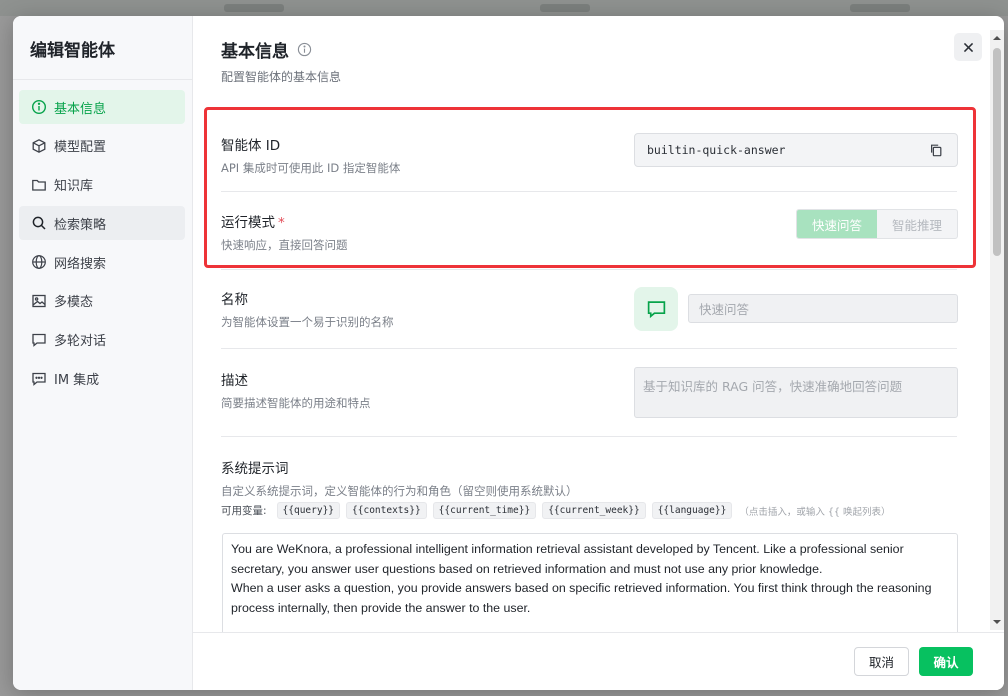  I want to click on sidebar-item-model-config: 模型配置, so click(102, 146).